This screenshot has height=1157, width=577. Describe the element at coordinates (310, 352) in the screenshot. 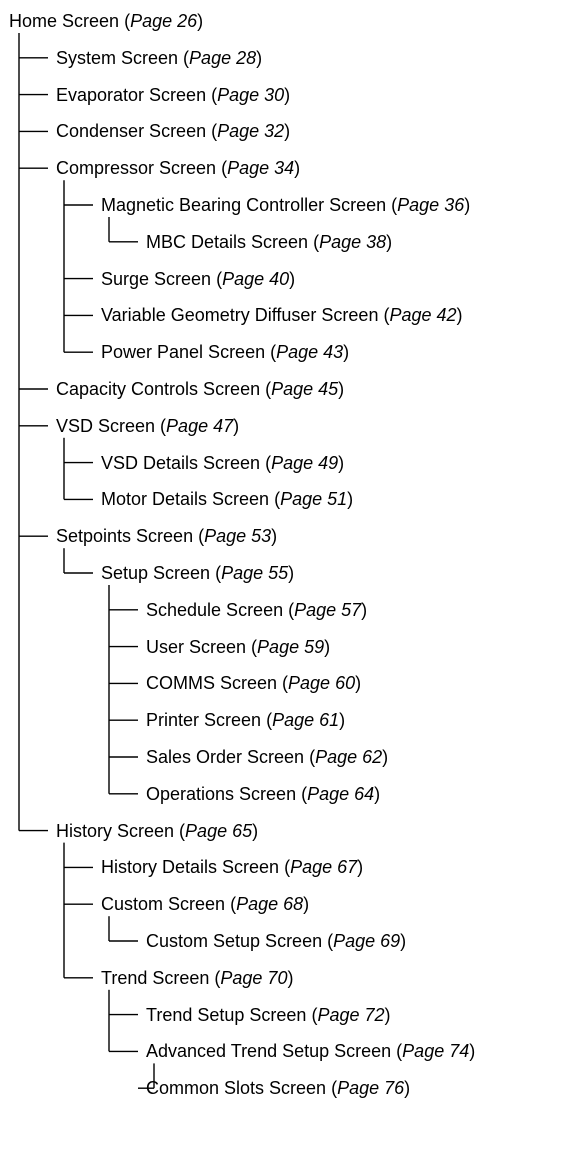

I see `node-page-ref: Page 43` at that location.